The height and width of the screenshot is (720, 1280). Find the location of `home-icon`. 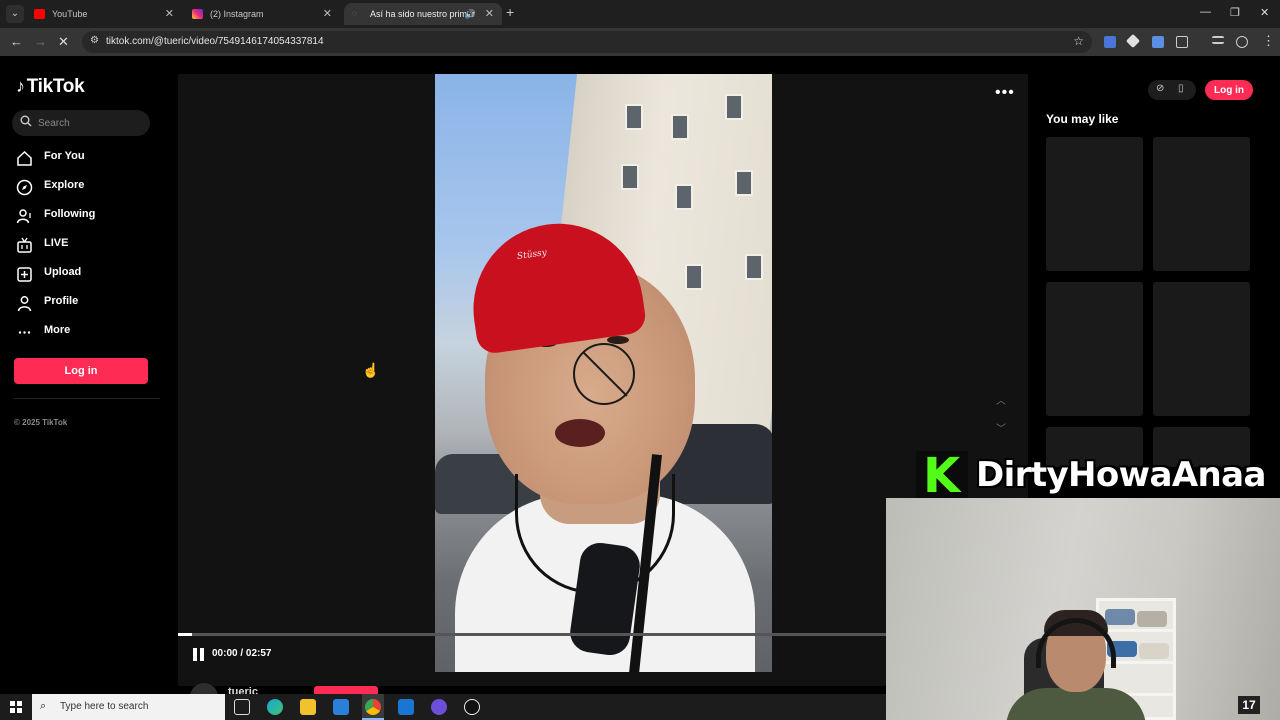

home-icon is located at coordinates (24, 158).